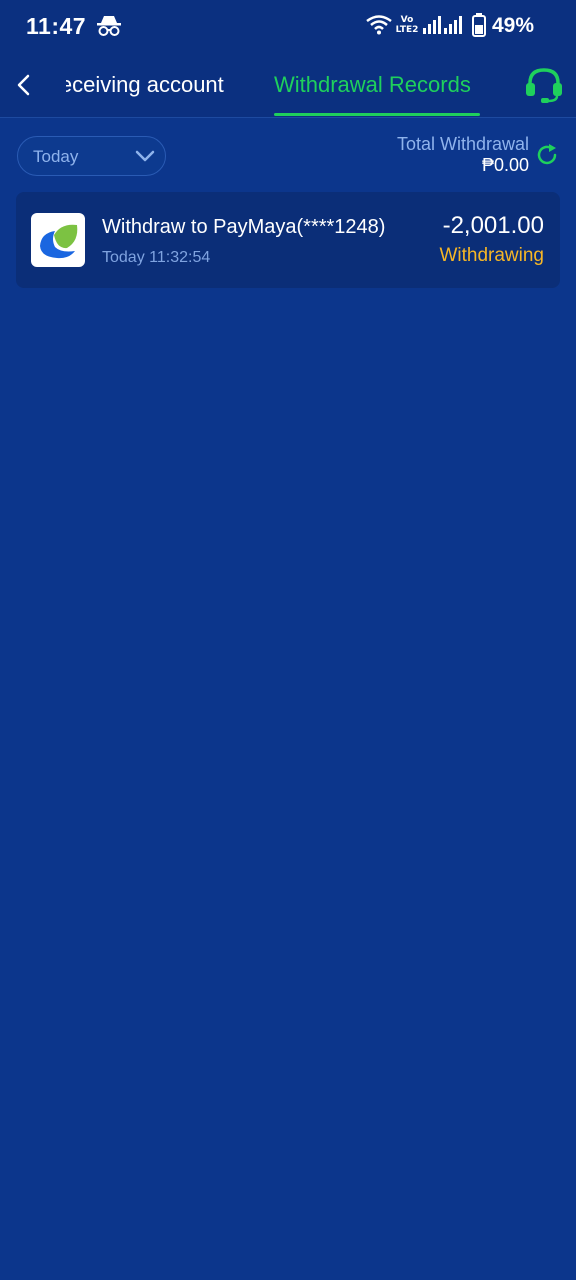 This screenshot has width=576, height=1280. I want to click on header: Receiving account Withdrawal Records, so click(288, 85).